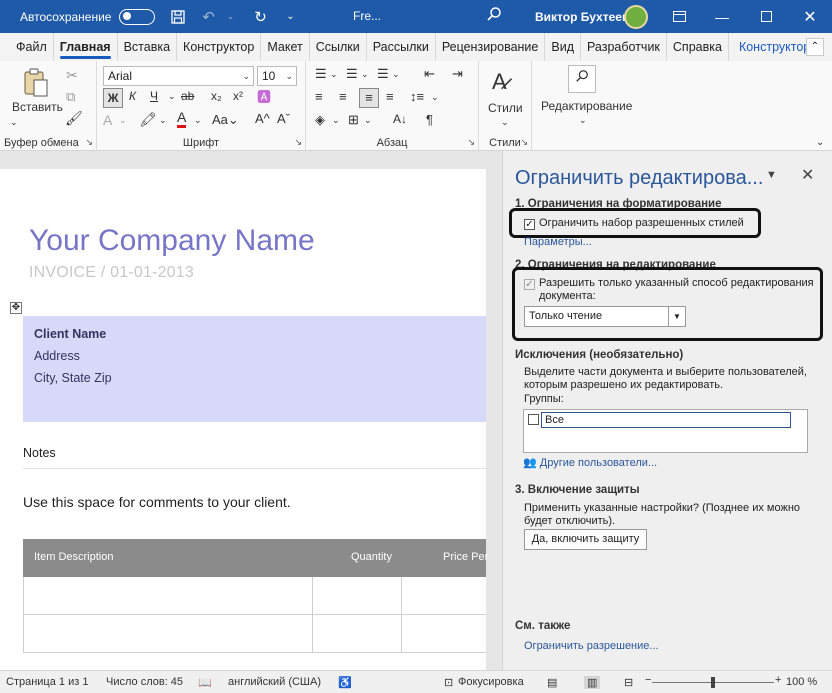 The width and height of the screenshot is (832, 693). I want to click on ribbon-display-icon, so click(679, 16).